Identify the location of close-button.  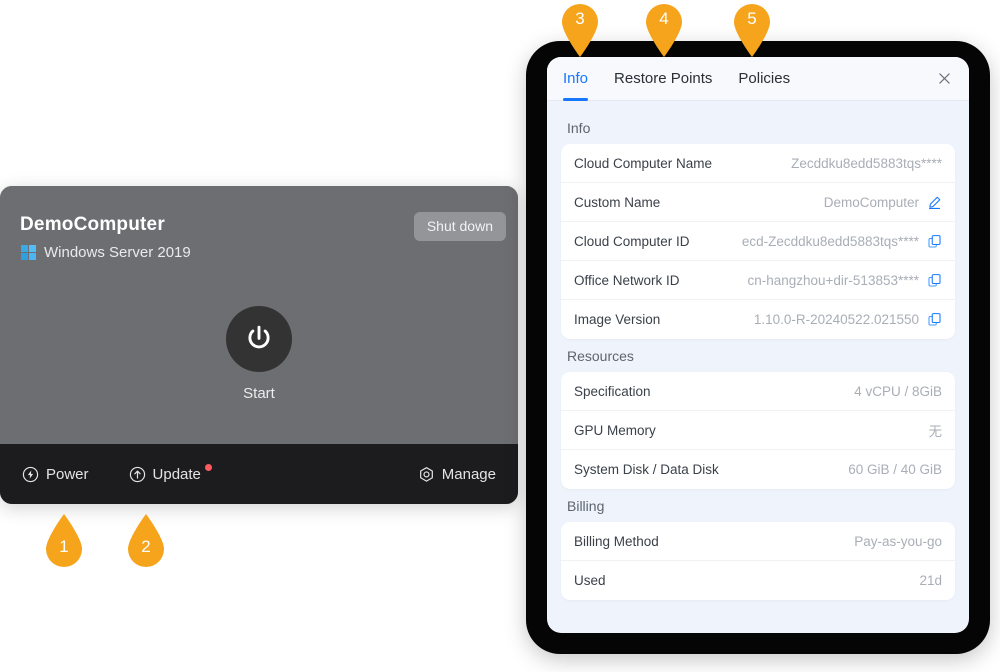
(944, 78).